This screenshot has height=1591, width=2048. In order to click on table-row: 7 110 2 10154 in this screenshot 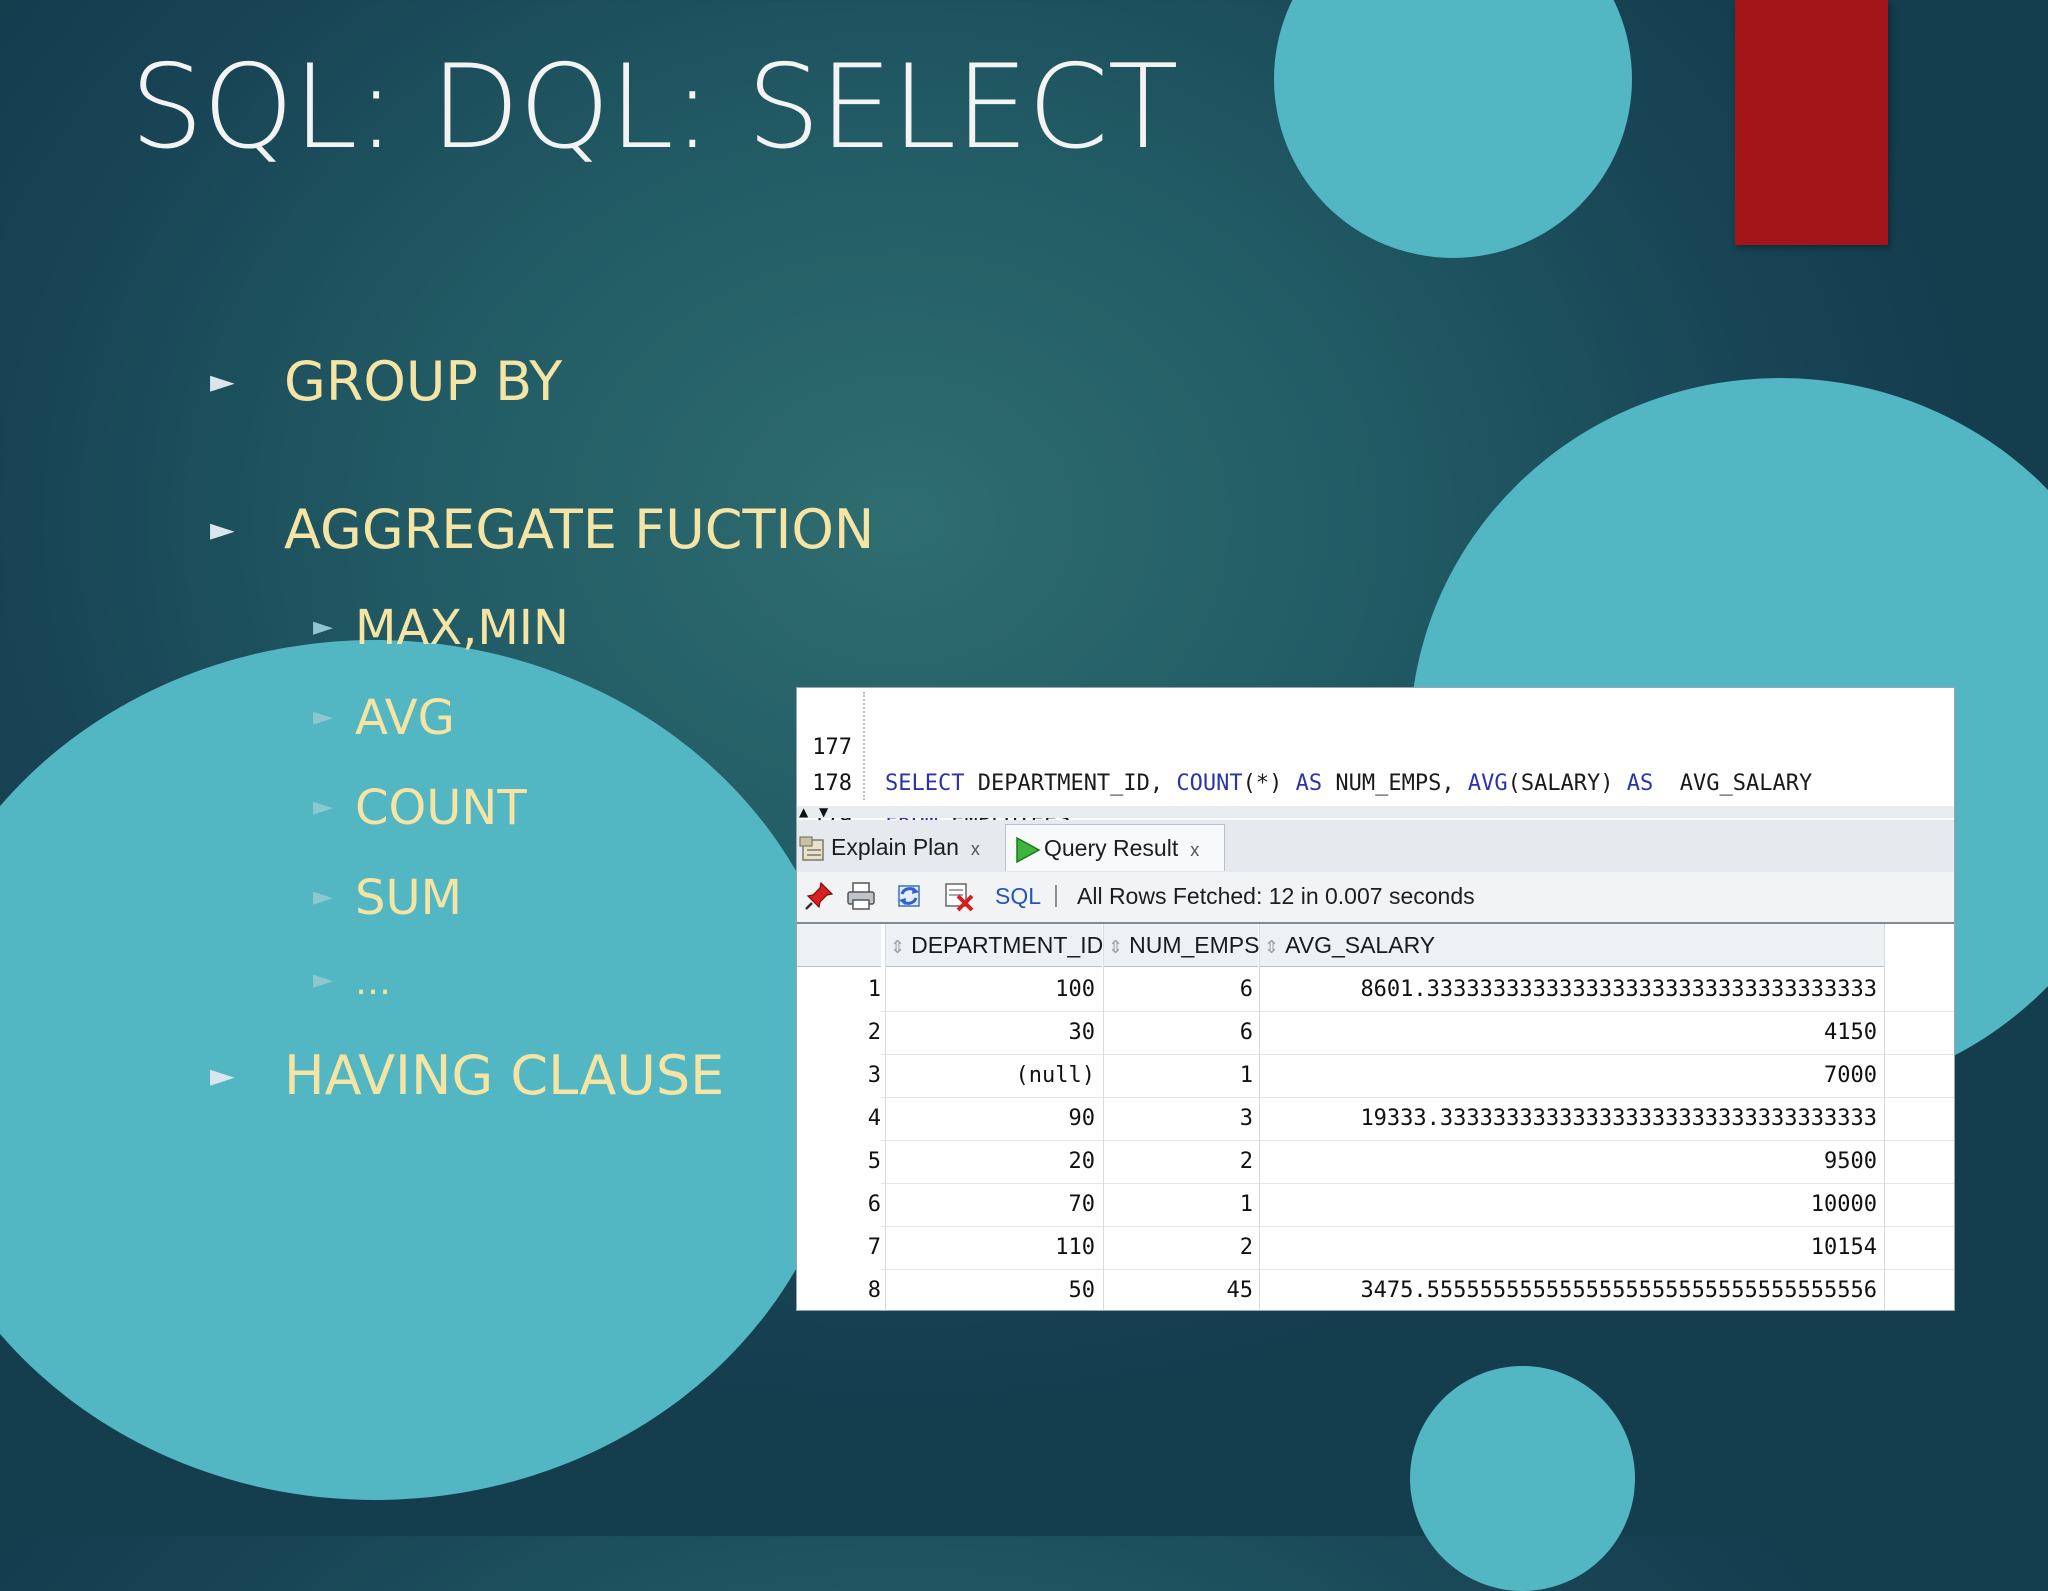, I will do `click(1375, 1248)`.